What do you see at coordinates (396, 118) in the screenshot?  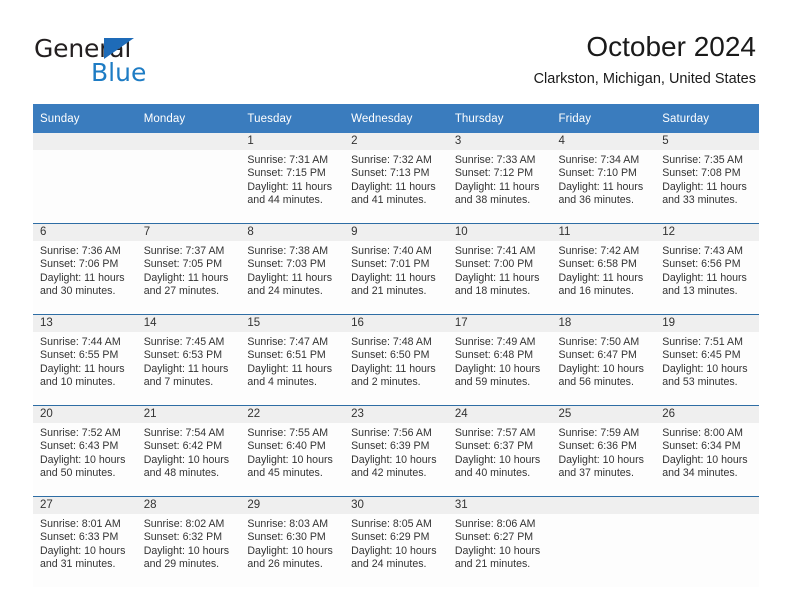 I see `weekday-header-wednesday: Wednesday` at bounding box center [396, 118].